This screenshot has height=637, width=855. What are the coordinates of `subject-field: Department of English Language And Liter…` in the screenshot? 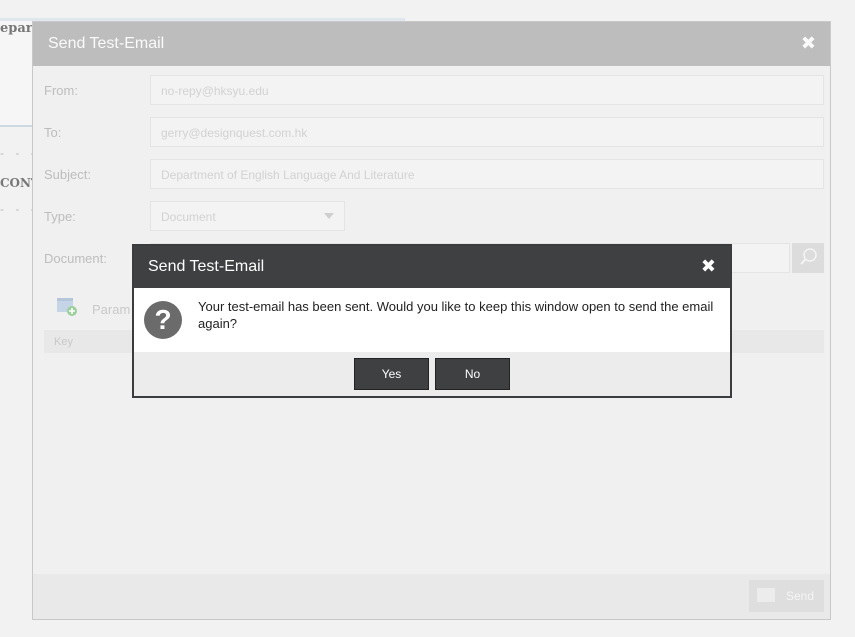 It's located at (487, 174).